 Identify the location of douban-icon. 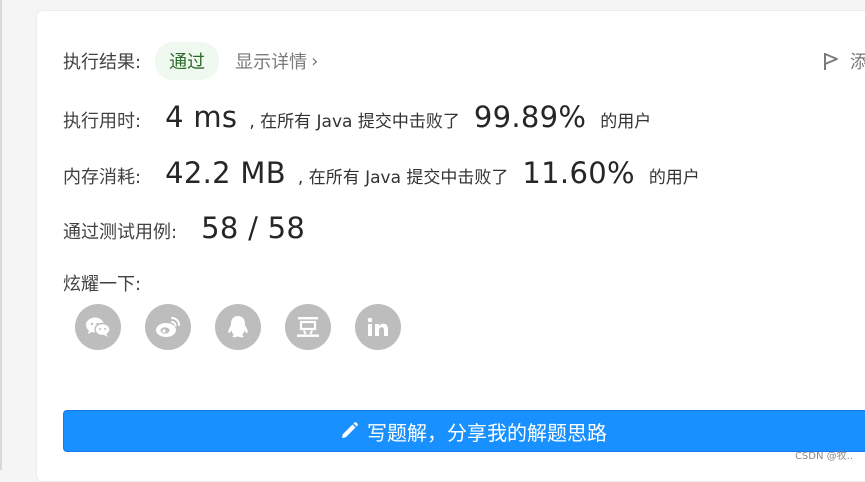
(308, 327).